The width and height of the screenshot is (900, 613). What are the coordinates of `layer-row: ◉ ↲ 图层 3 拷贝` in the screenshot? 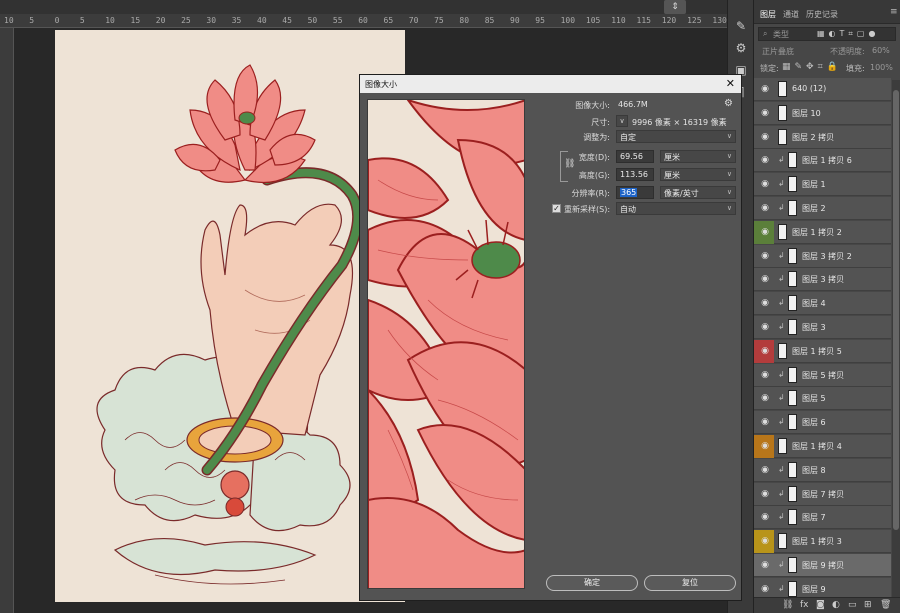 It's located at (822, 280).